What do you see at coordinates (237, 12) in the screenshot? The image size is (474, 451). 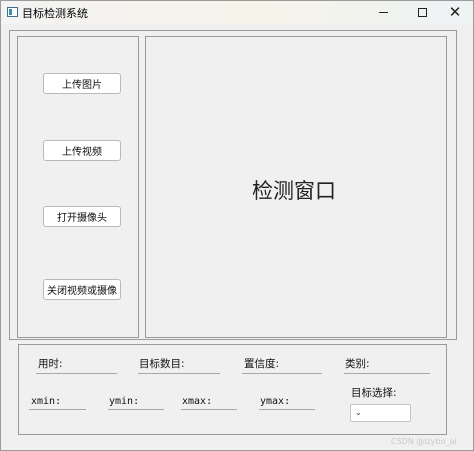 I see `title-bar: 目标检测系统 ✕` at bounding box center [237, 12].